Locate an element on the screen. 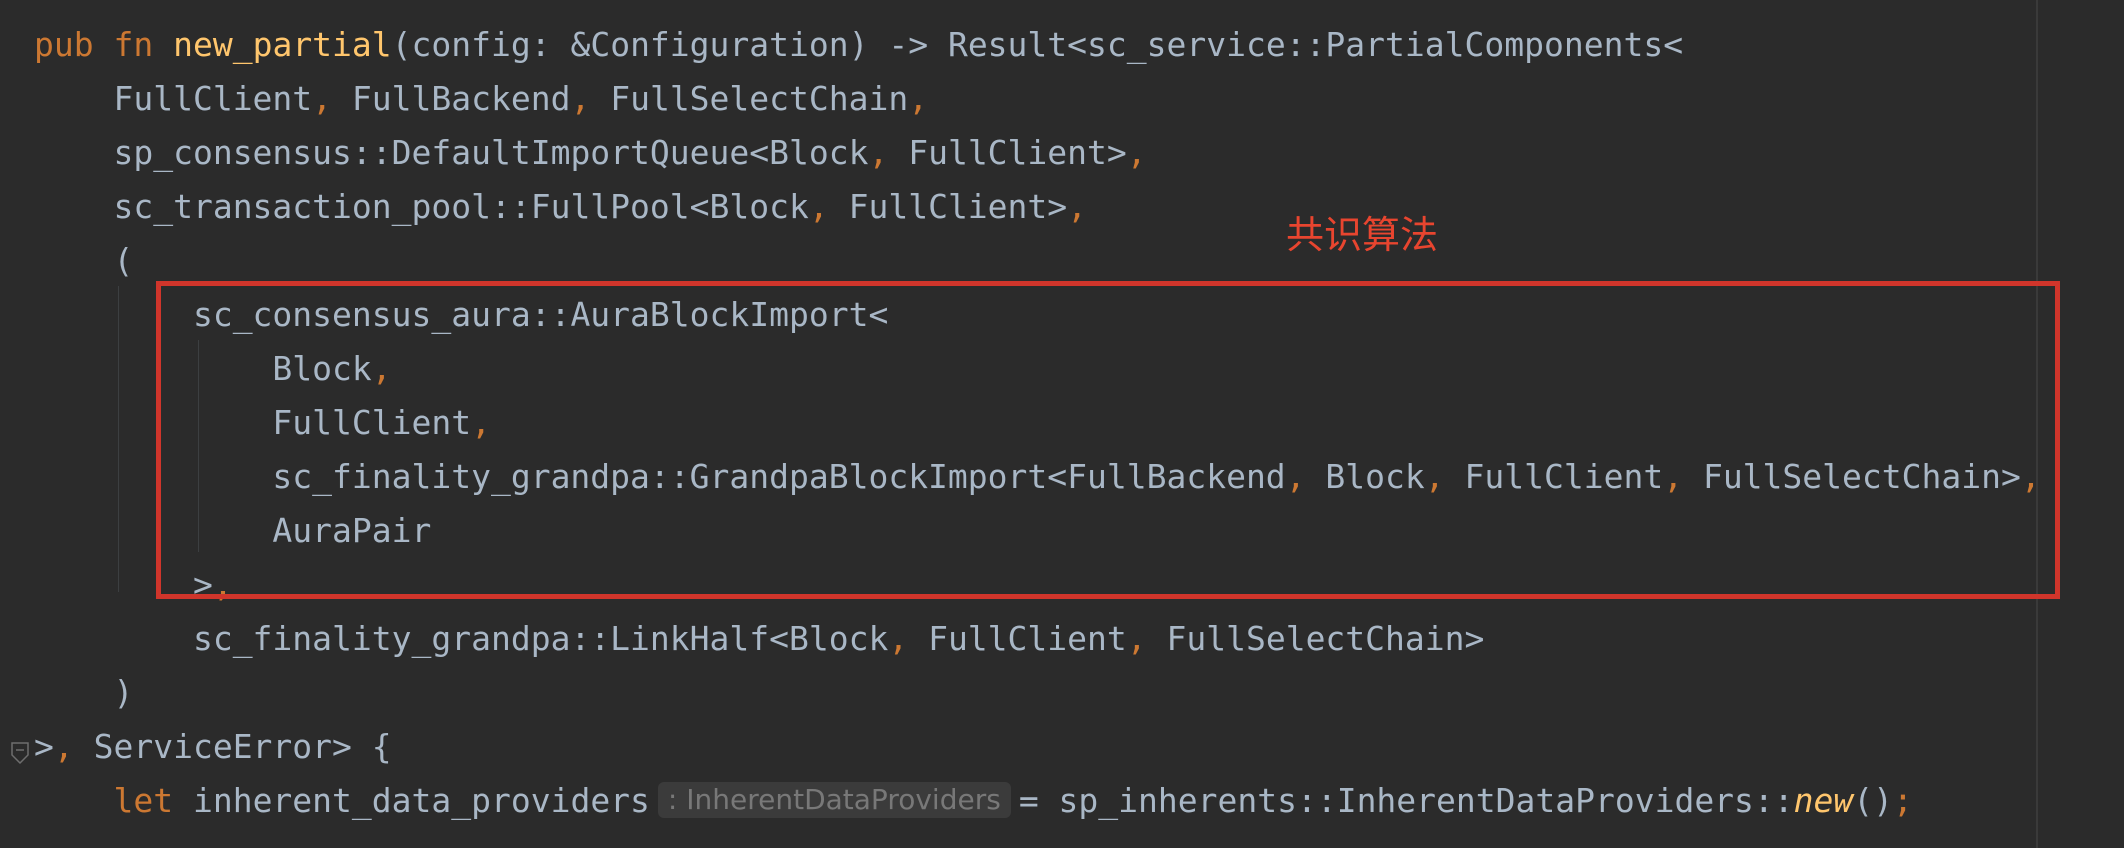 This screenshot has height=848, width=2124. punctuation: ; is located at coordinates (1903, 800).